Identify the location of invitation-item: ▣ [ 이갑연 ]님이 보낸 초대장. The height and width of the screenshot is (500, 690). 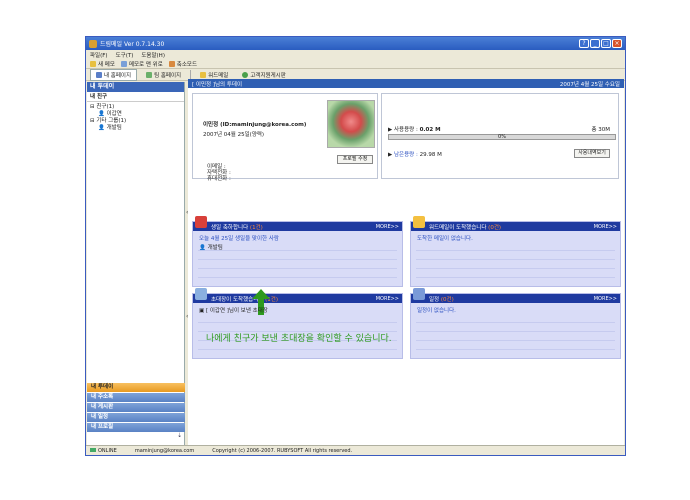
(297, 311).